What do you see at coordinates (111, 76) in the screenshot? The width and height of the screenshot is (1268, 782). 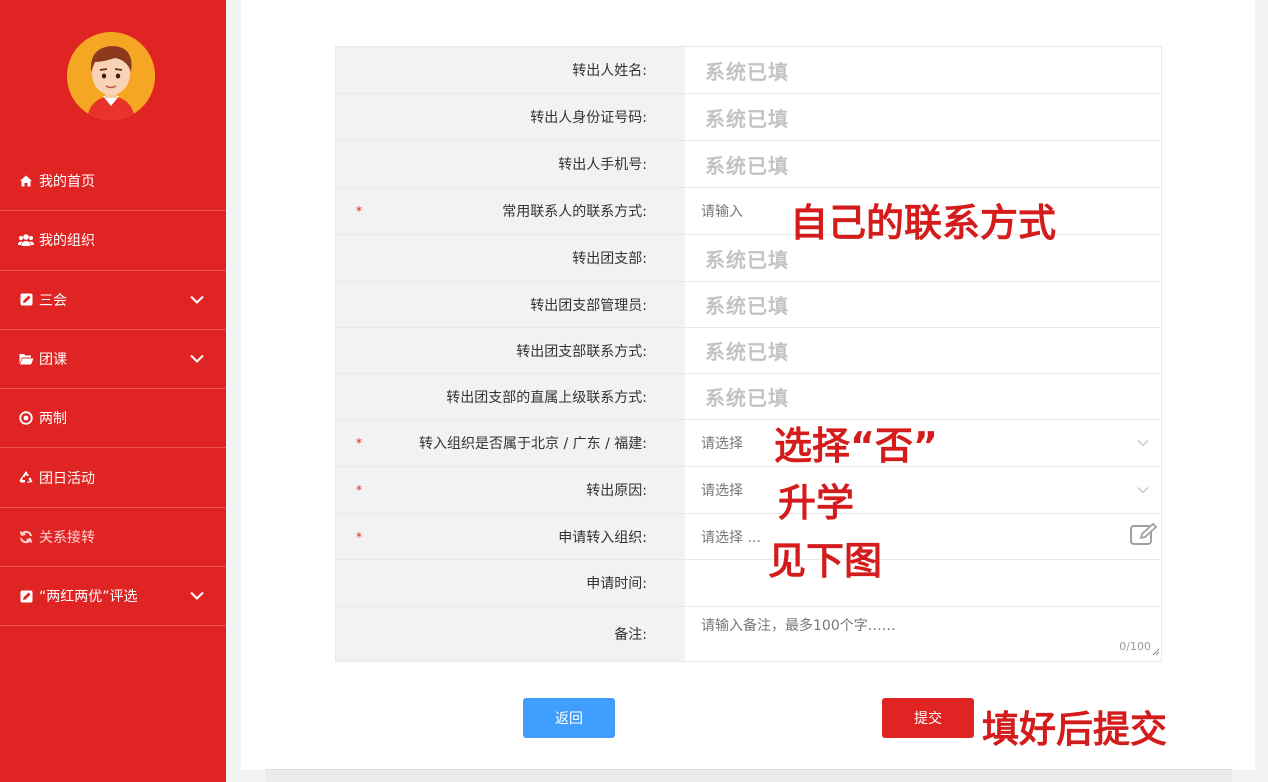 I see `avatar` at bounding box center [111, 76].